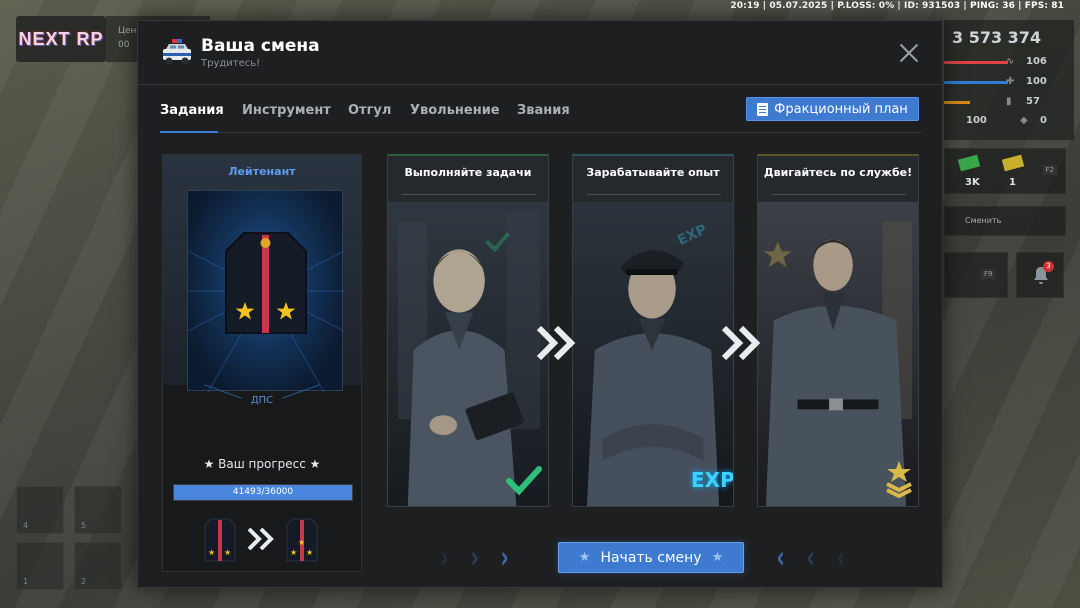 The width and height of the screenshot is (1080, 608). What do you see at coordinates (266, 312) in the screenshot?
I see `shoulder-strap-icon` at bounding box center [266, 312].